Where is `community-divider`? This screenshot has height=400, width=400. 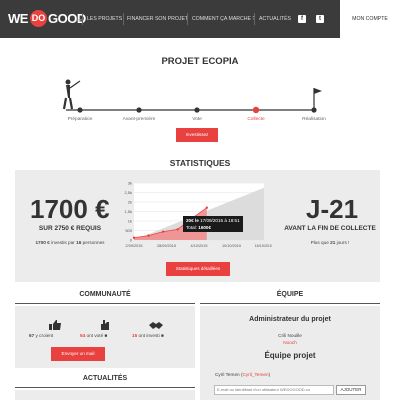 community-divider is located at coordinates (105, 303).